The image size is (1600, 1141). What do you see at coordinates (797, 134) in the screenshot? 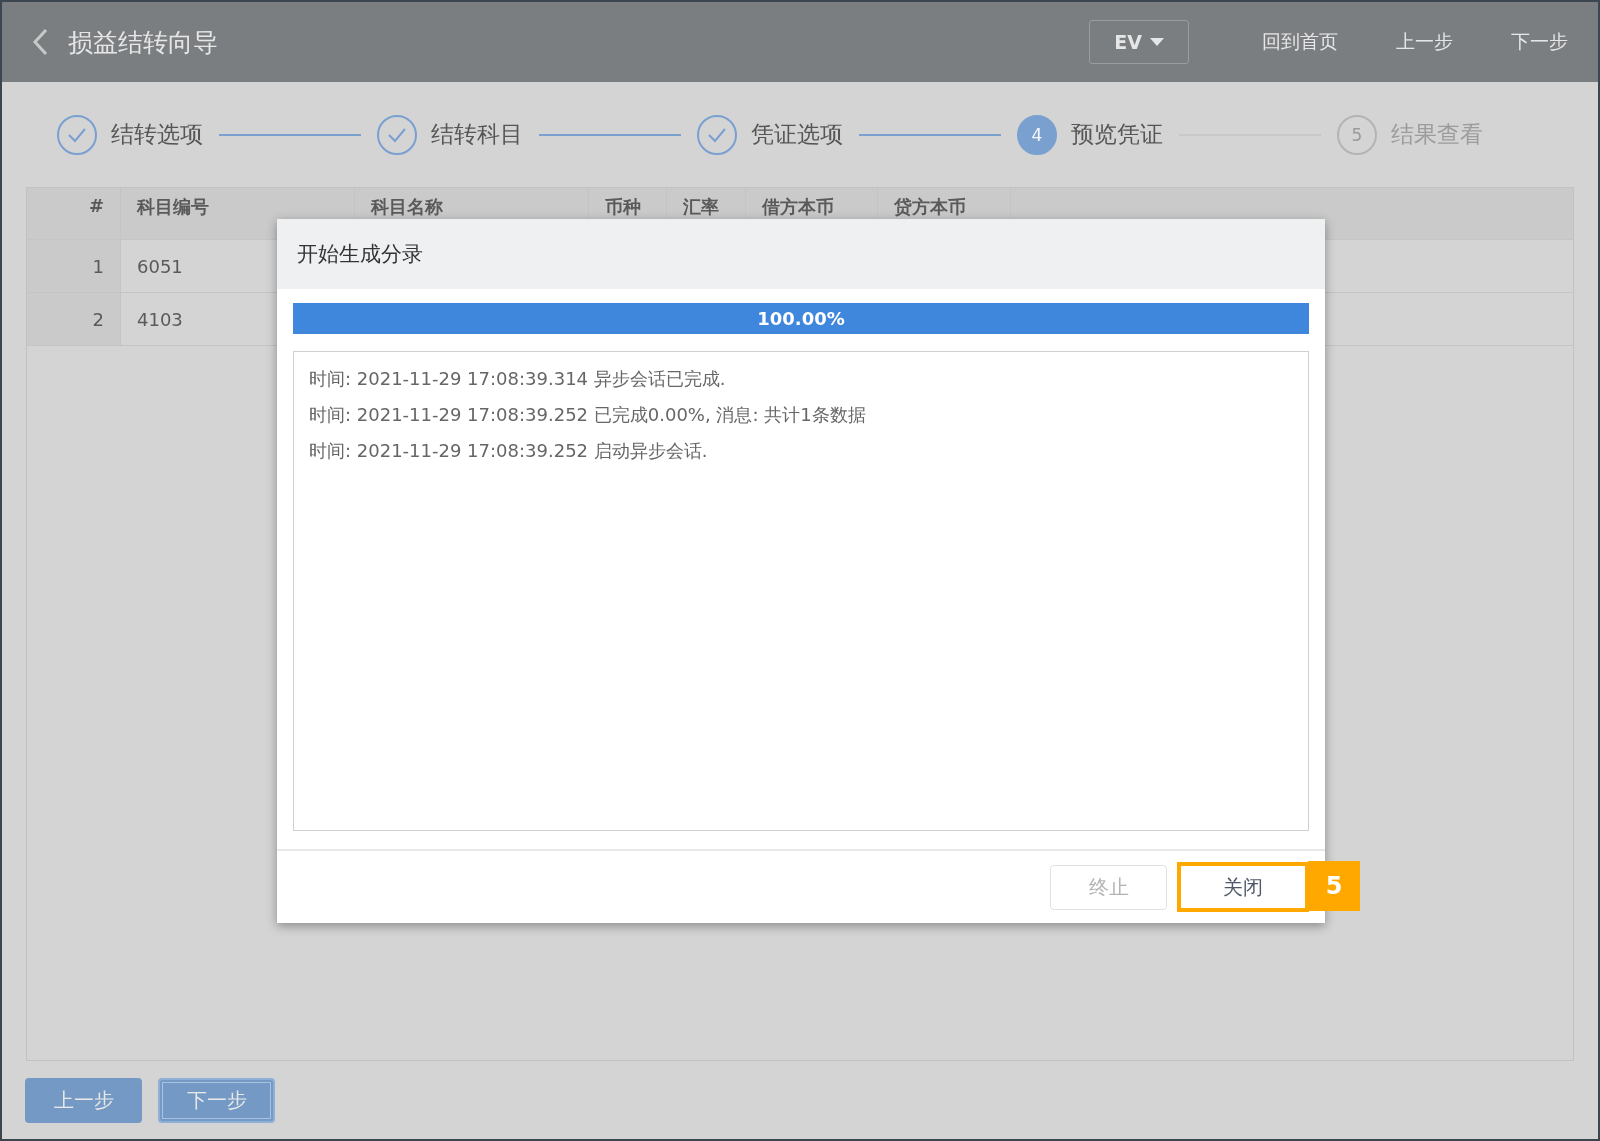
I see `step-label: 凭证选项` at bounding box center [797, 134].